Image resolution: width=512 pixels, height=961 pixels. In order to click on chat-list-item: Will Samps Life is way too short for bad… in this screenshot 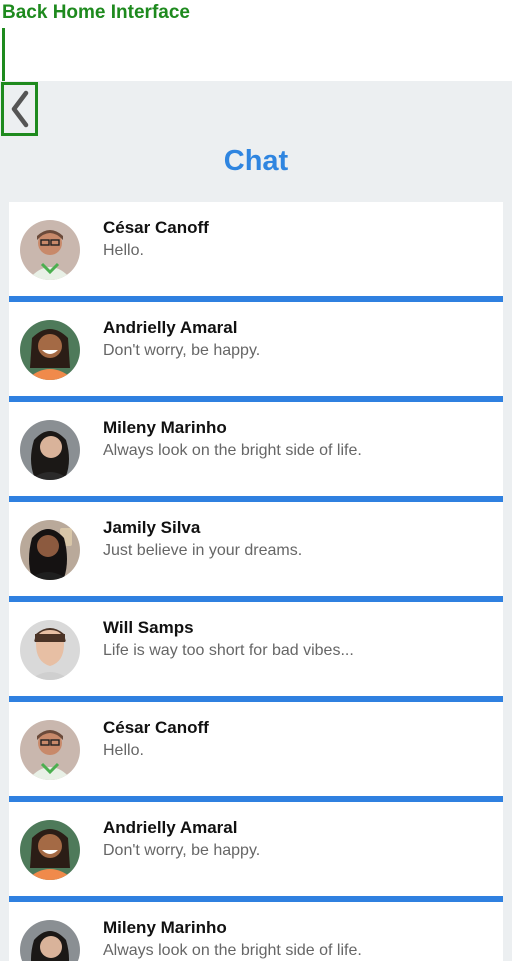, I will do `click(256, 649)`.